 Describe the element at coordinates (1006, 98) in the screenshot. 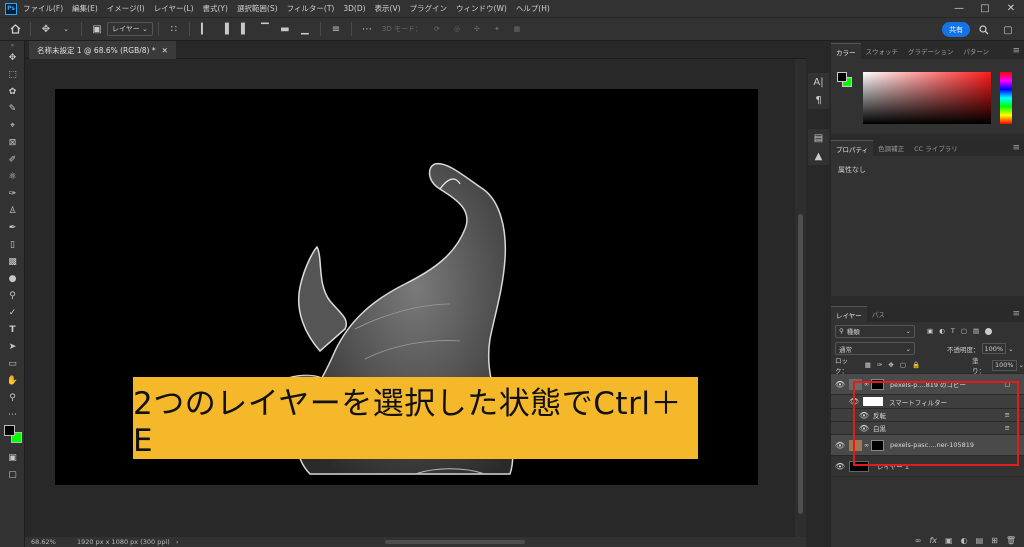

I see `hue-slider` at that location.